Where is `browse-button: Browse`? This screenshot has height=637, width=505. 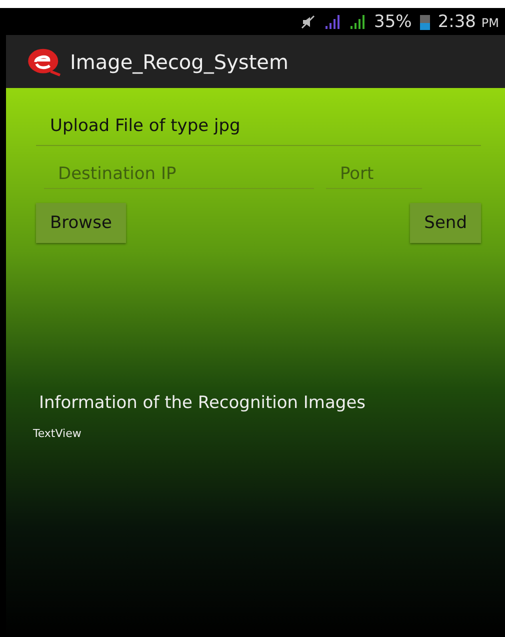 browse-button: Browse is located at coordinates (81, 223).